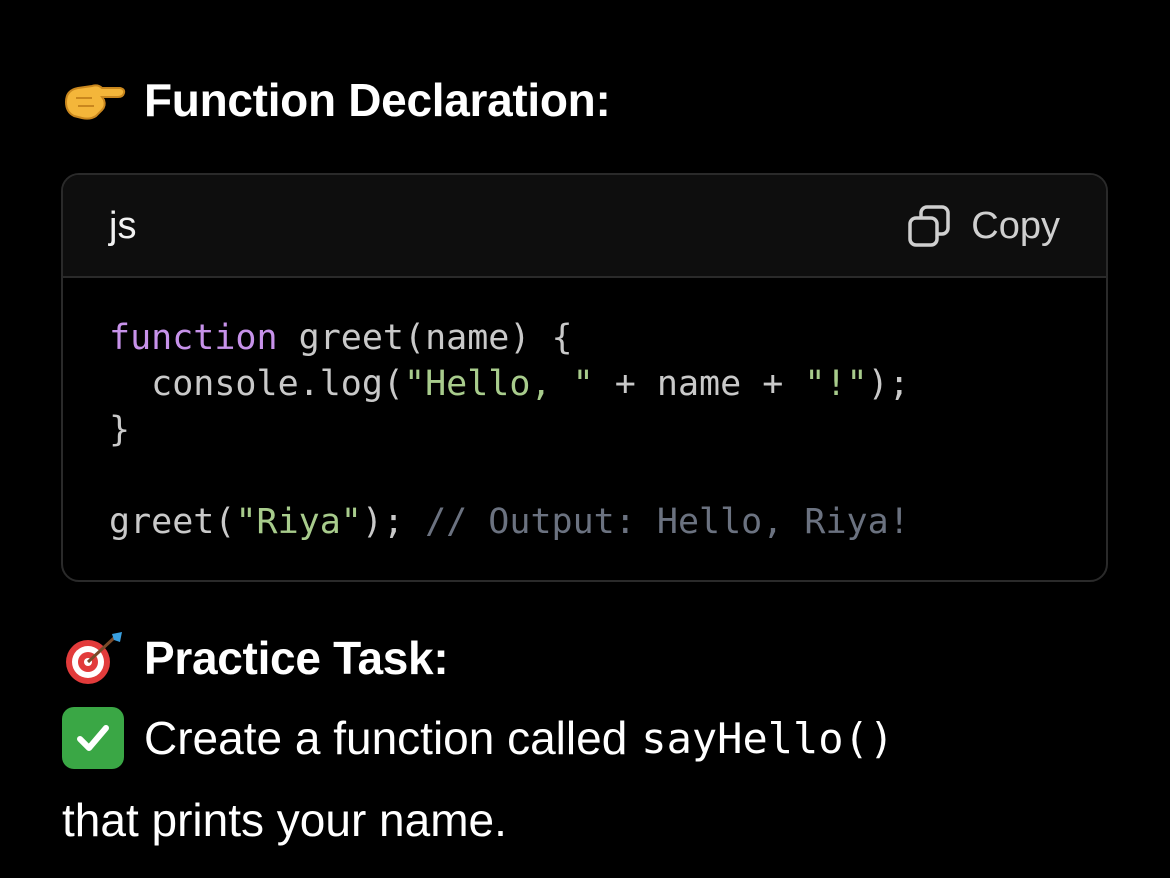 This screenshot has width=1170, height=878. I want to click on code-line: }, so click(509, 430).